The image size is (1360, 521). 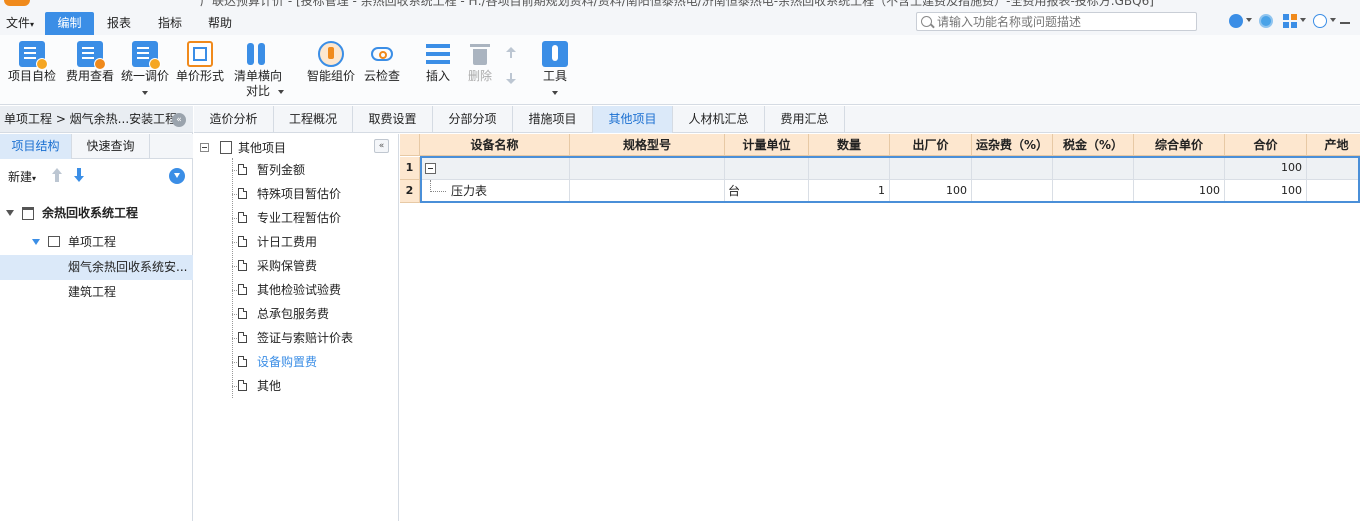 What do you see at coordinates (480, 54) in the screenshot?
I see `trash-icon` at bounding box center [480, 54].